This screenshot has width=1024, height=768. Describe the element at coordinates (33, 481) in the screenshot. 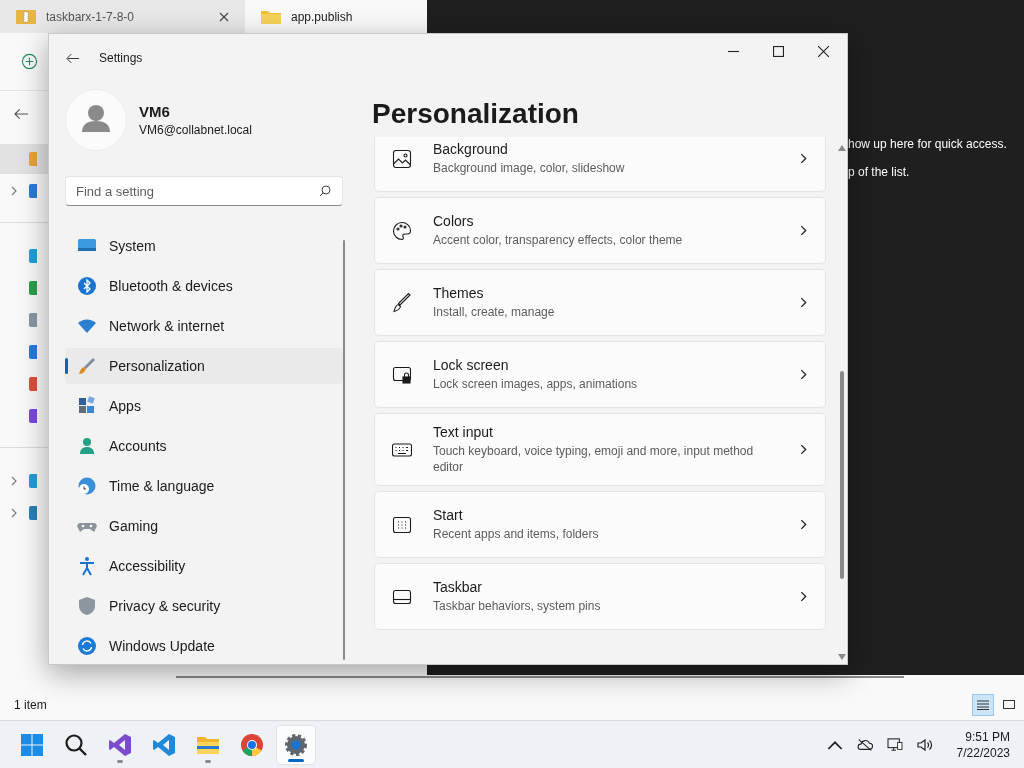

I see `pc-icon` at that location.